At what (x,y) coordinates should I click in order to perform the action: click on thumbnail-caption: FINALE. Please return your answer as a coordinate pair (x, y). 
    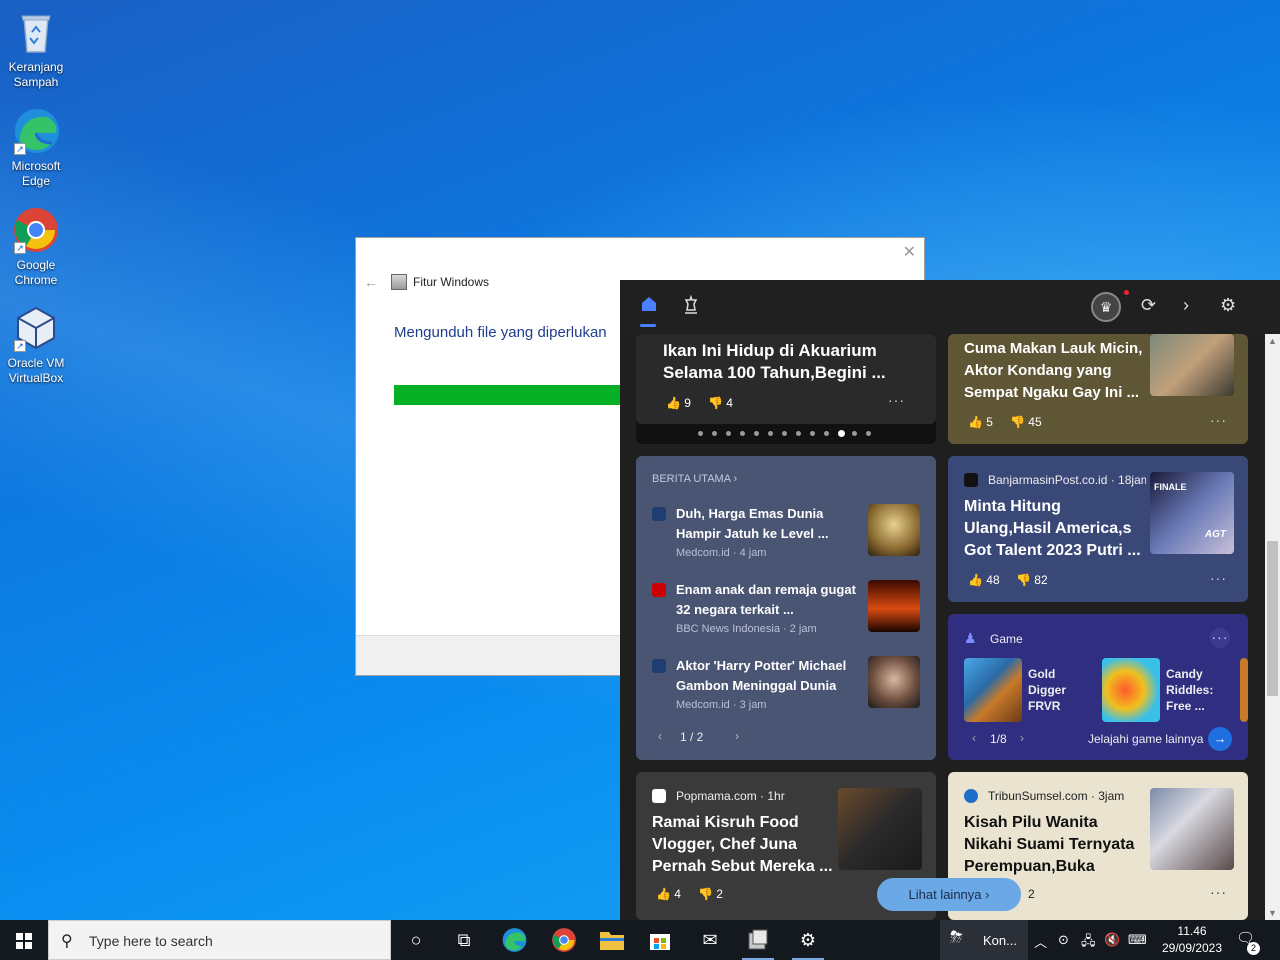
    Looking at the image, I should click on (1170, 487).